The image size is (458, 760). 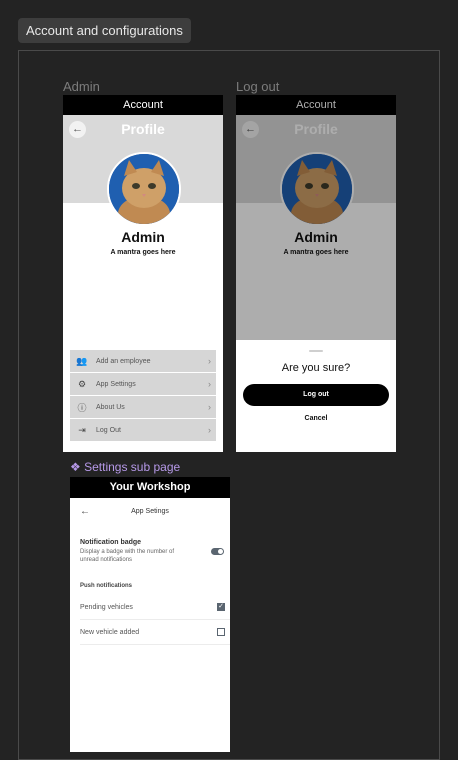 I want to click on menu-item-label: Log Out, so click(x=108, y=430).